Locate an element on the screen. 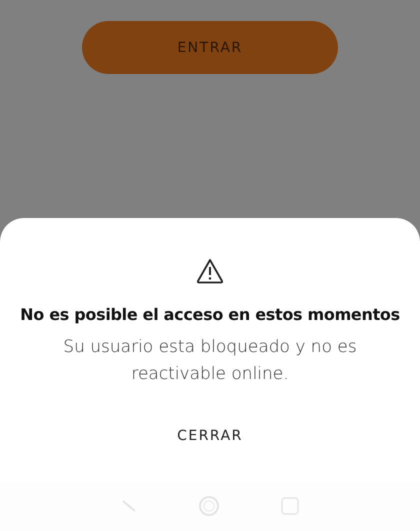 The image size is (420, 531). dialog-title: No es posible el acceso en estos momentos is located at coordinates (210, 314).